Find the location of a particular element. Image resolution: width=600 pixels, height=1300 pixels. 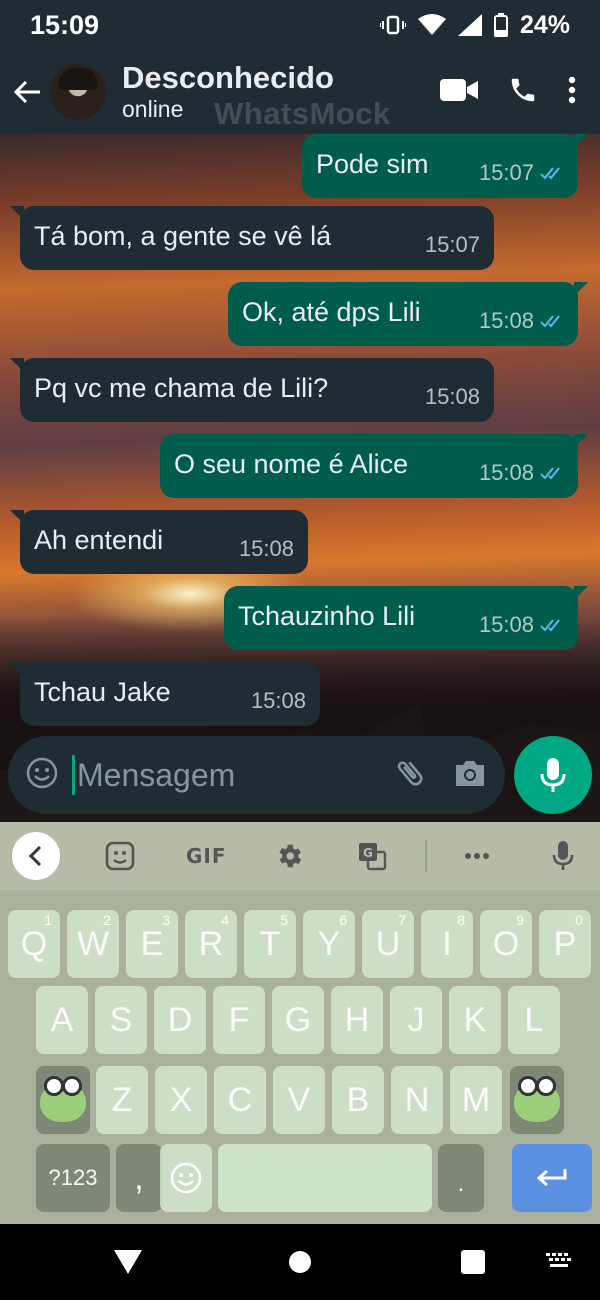

avatar is located at coordinates (78, 92).